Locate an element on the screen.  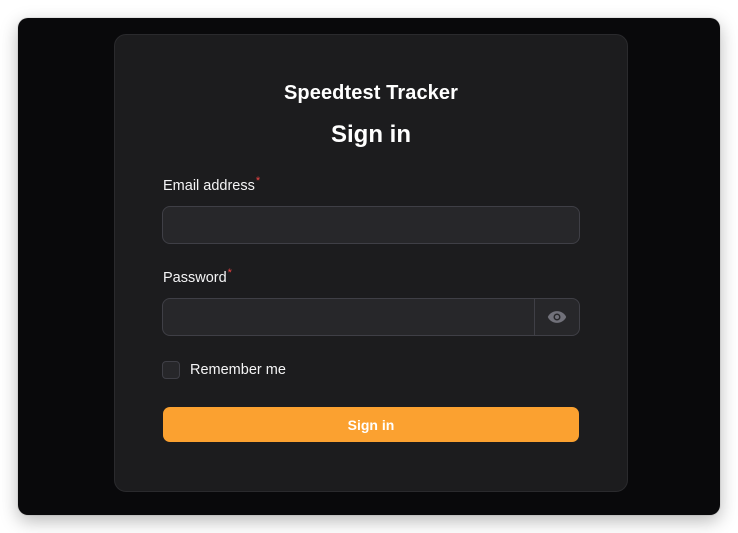
app-brand-name: Speedtest Tracker is located at coordinates (370, 93).